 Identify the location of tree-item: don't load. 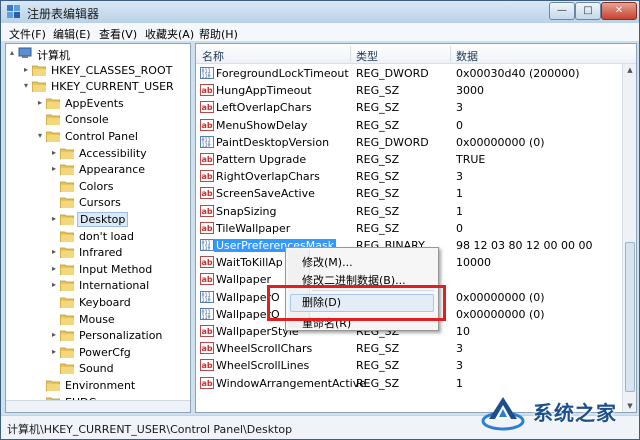
(96, 236).